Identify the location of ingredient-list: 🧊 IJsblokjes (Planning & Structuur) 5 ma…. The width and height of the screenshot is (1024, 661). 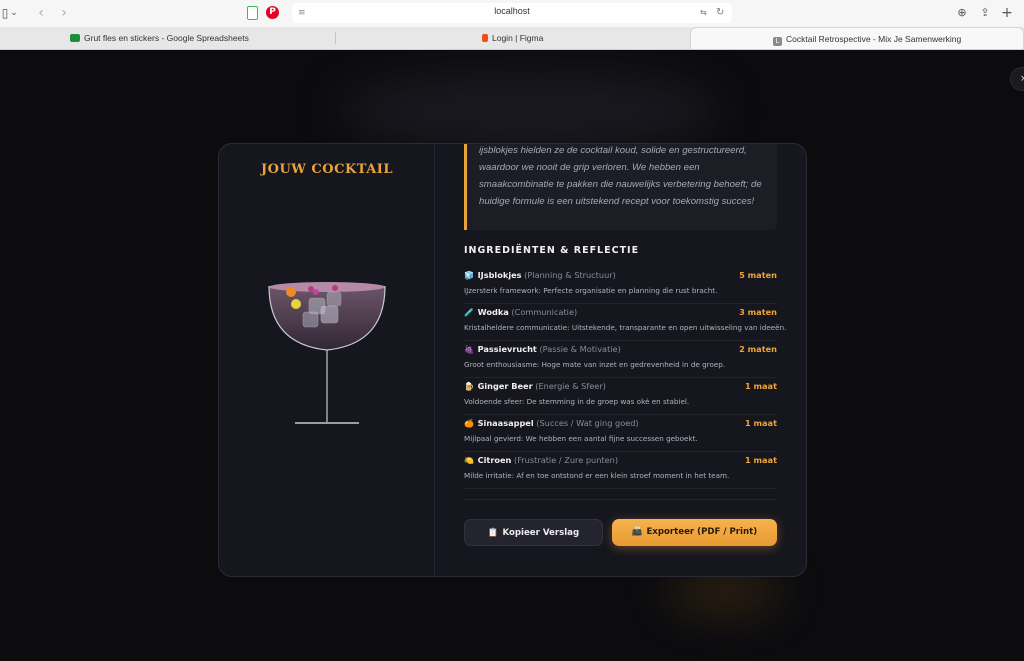
(625, 378).